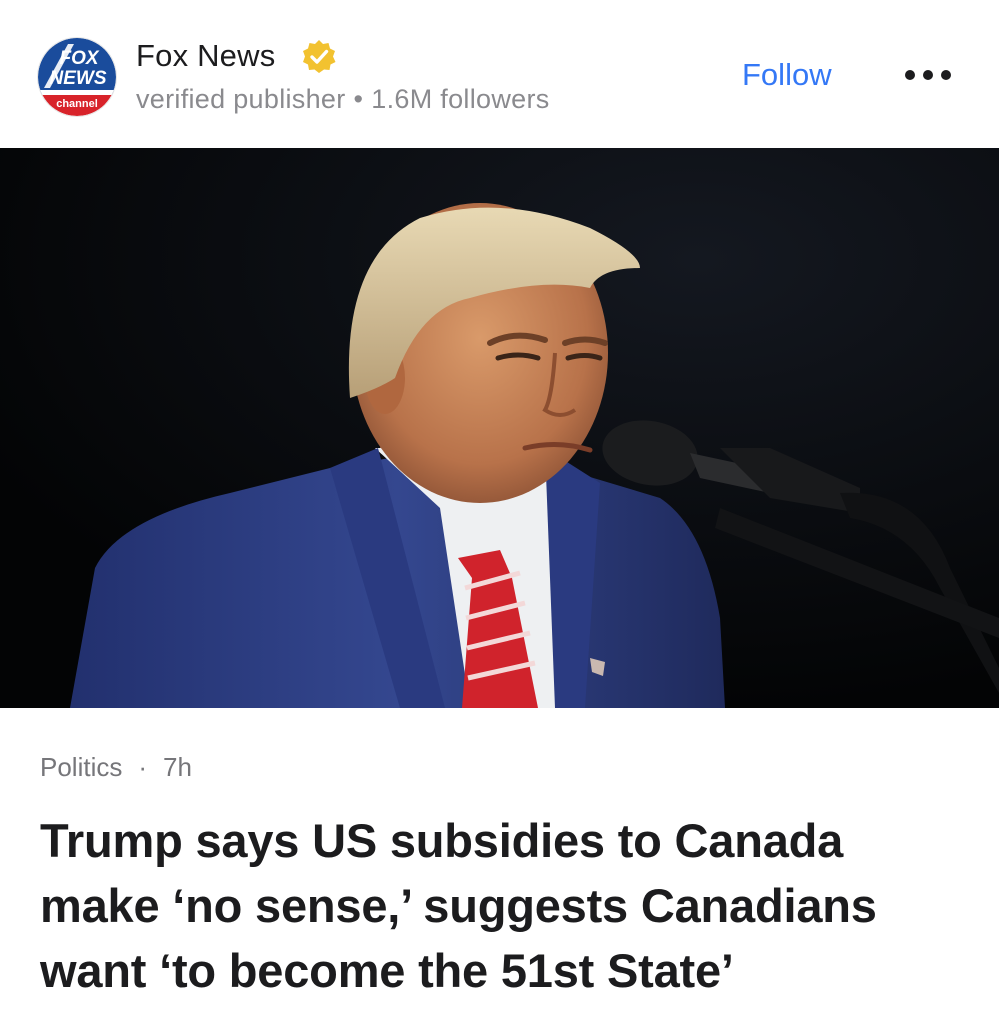 This screenshot has height=1024, width=999. I want to click on publisher-meta: verified publisher • 1.6M followers, so click(343, 99).